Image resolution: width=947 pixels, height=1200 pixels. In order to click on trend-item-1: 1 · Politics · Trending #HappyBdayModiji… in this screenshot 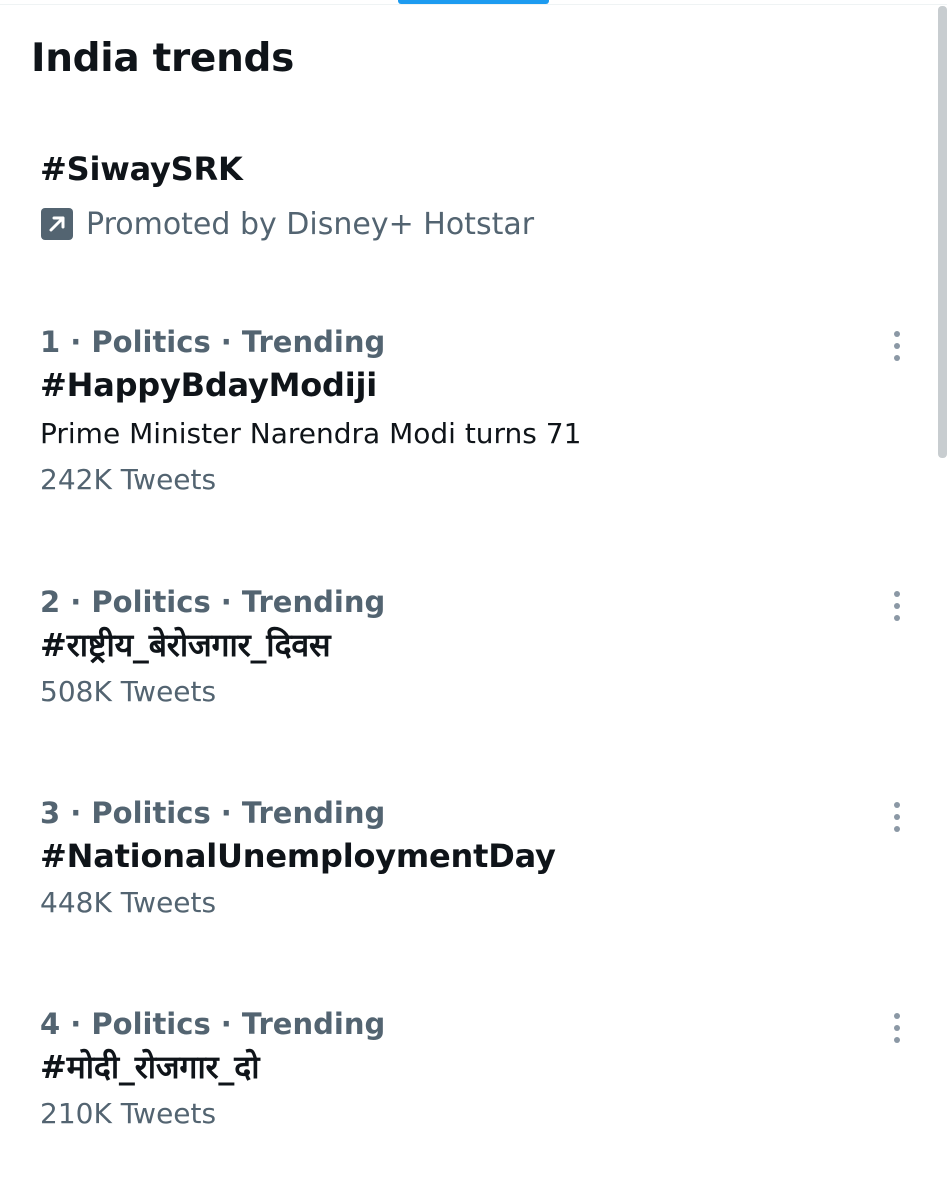, I will do `click(473, 411)`.